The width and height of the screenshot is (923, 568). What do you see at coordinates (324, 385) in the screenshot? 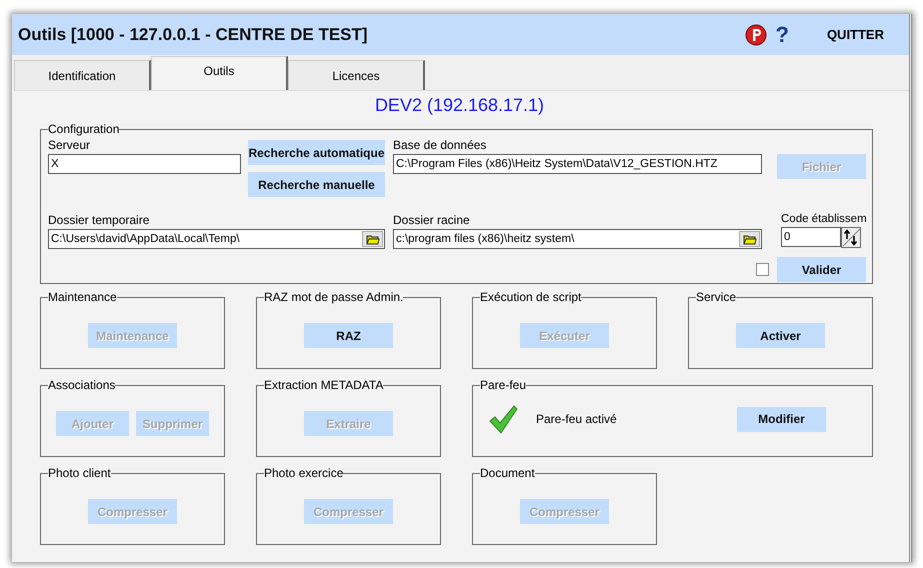
I see `group-title: Extraction METADATA` at bounding box center [324, 385].